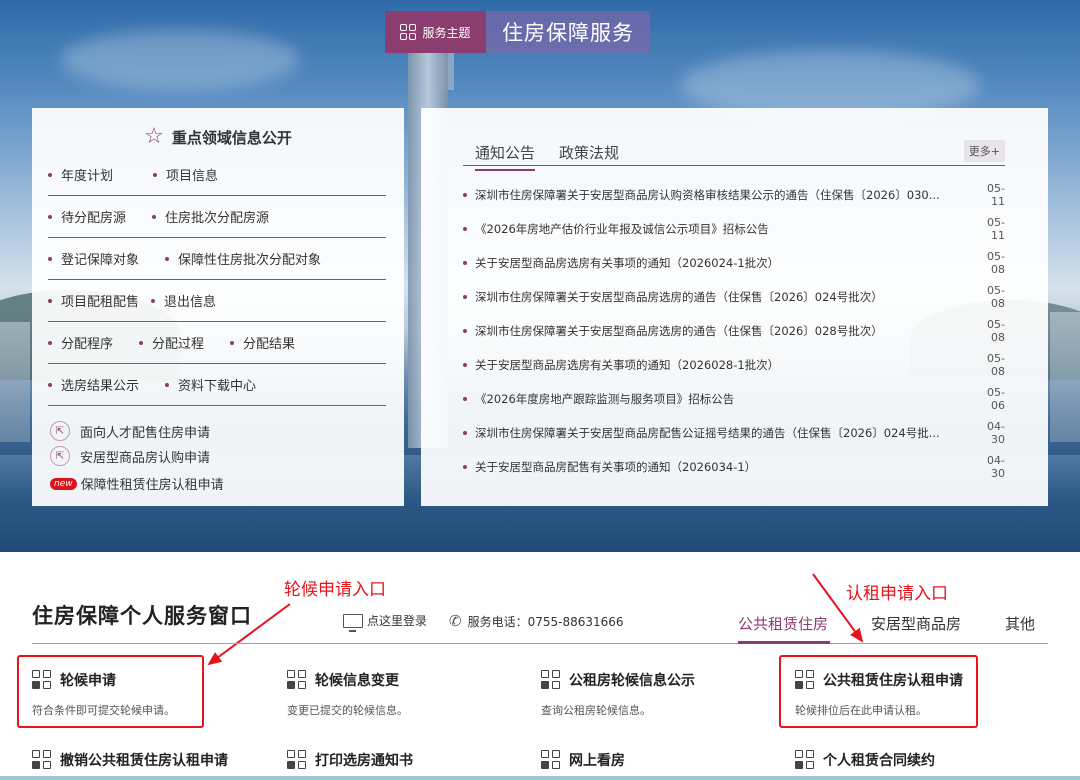 The width and height of the screenshot is (1080, 780). I want to click on bottom-border, so click(540, 778).